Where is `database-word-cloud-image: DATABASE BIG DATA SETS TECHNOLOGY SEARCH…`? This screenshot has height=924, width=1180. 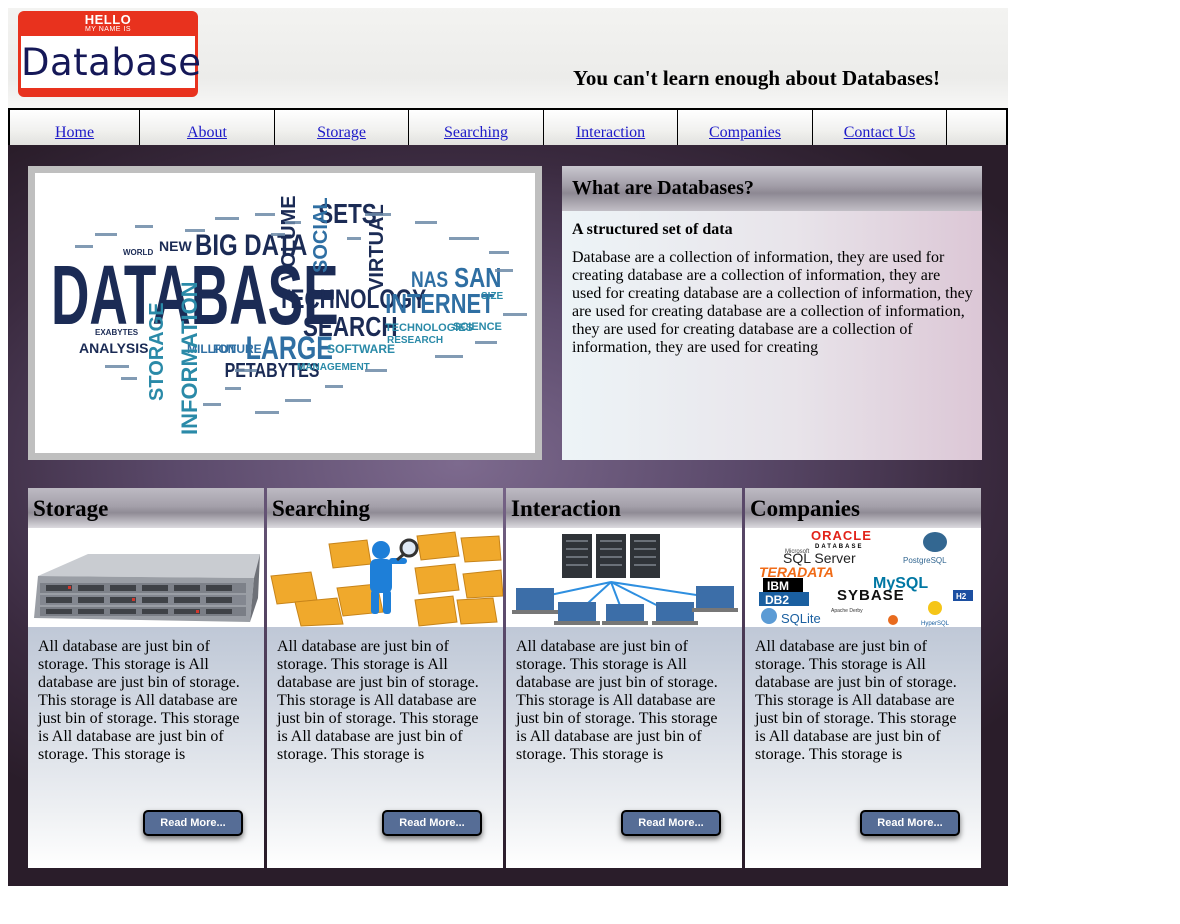
database-word-cloud-image: DATABASE BIG DATA SETS TECHNOLOGY SEARCH… is located at coordinates (285, 313).